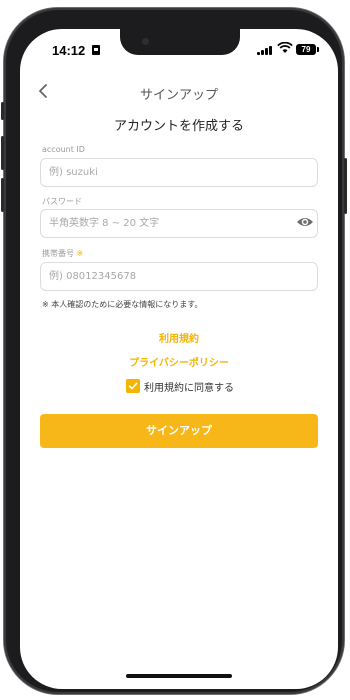  Describe the element at coordinates (307, 49) in the screenshot. I see `battery-icon: 79` at that location.